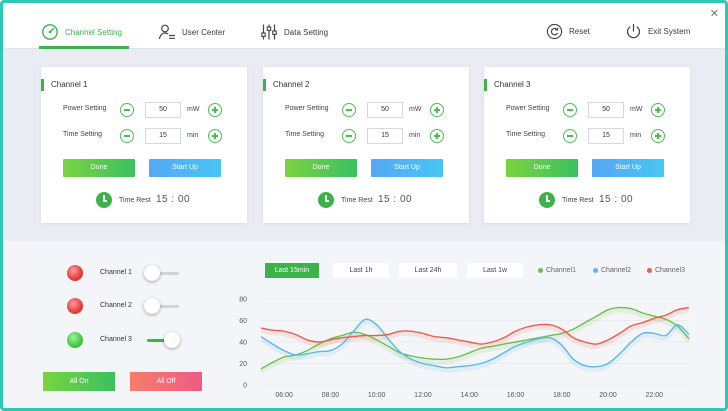  What do you see at coordinates (269, 32) in the screenshot?
I see `sliders-icon` at bounding box center [269, 32].